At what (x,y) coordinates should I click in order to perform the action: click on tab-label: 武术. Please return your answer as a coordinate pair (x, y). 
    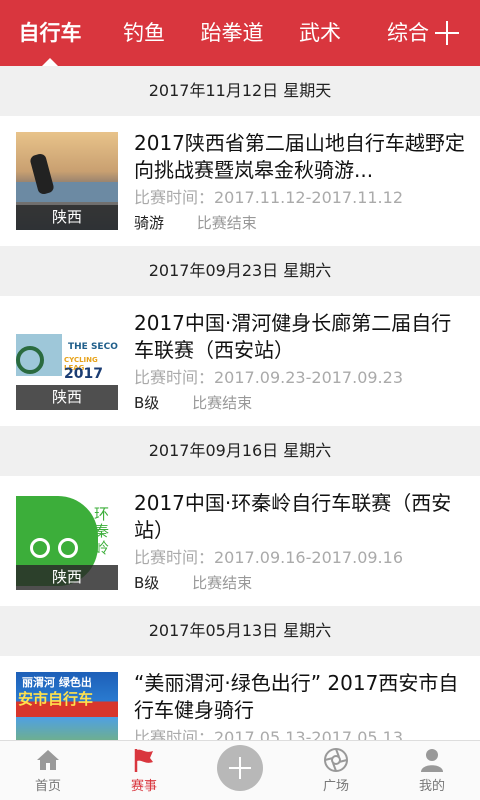
    Looking at the image, I should click on (320, 33).